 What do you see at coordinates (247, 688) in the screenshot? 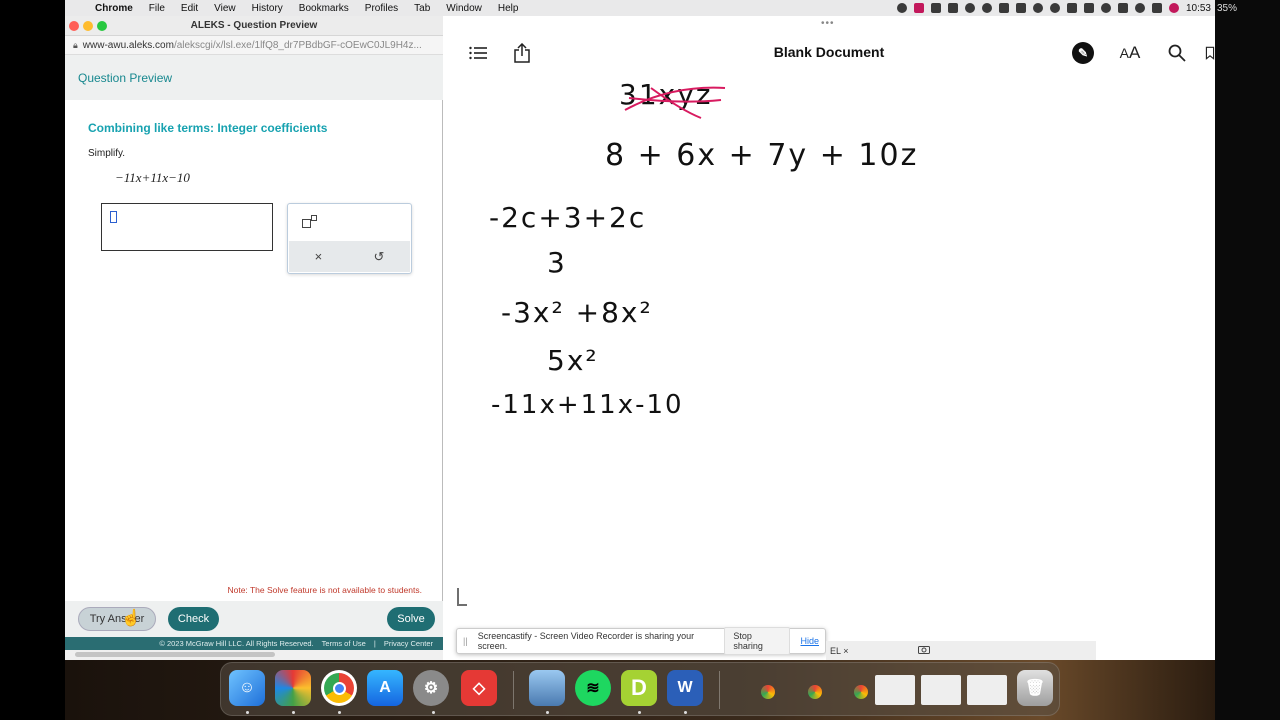
I see `finder-icon: ☺` at bounding box center [247, 688].